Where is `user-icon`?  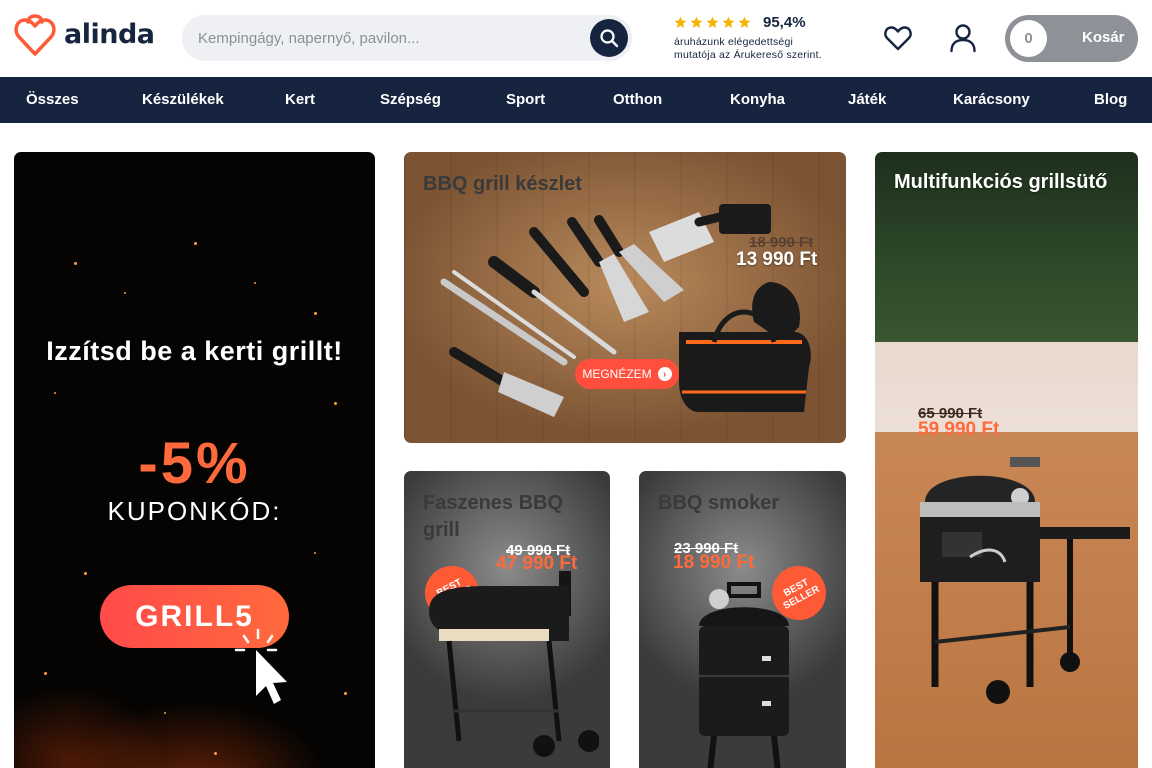
user-icon is located at coordinates (963, 38).